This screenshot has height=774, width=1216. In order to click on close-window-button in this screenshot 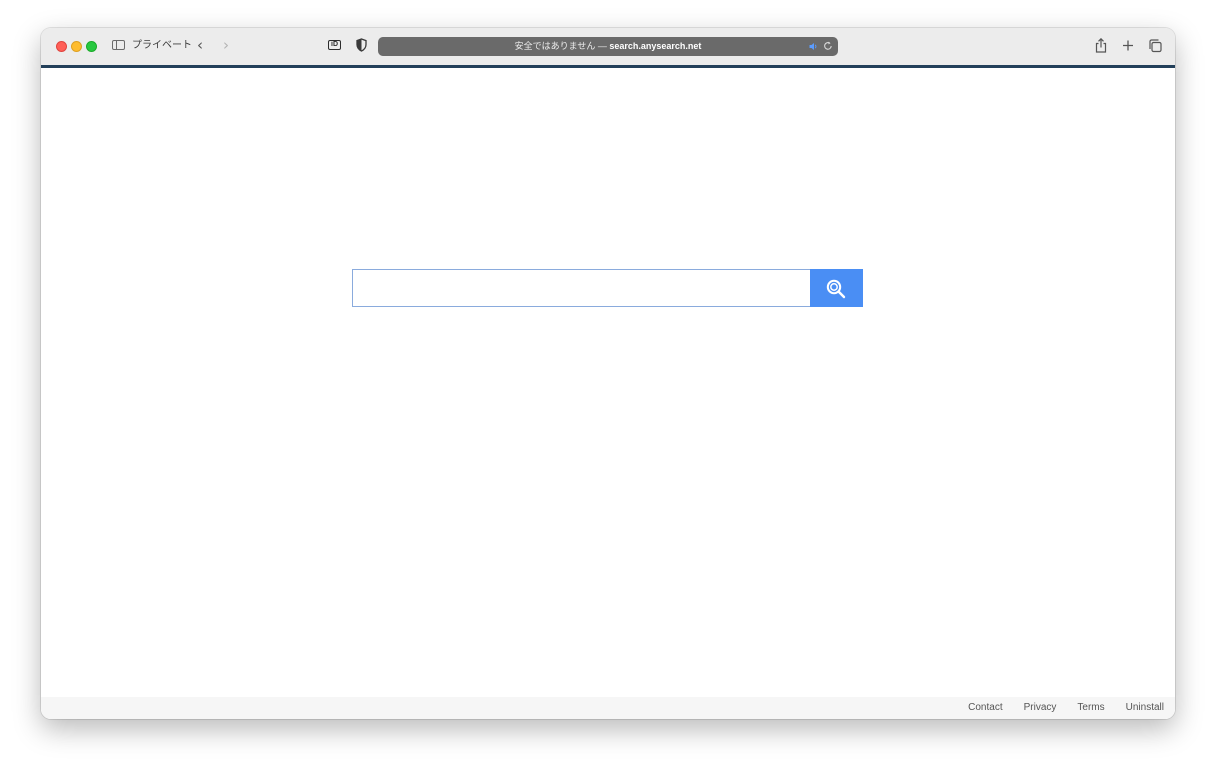, I will do `click(61, 46)`.